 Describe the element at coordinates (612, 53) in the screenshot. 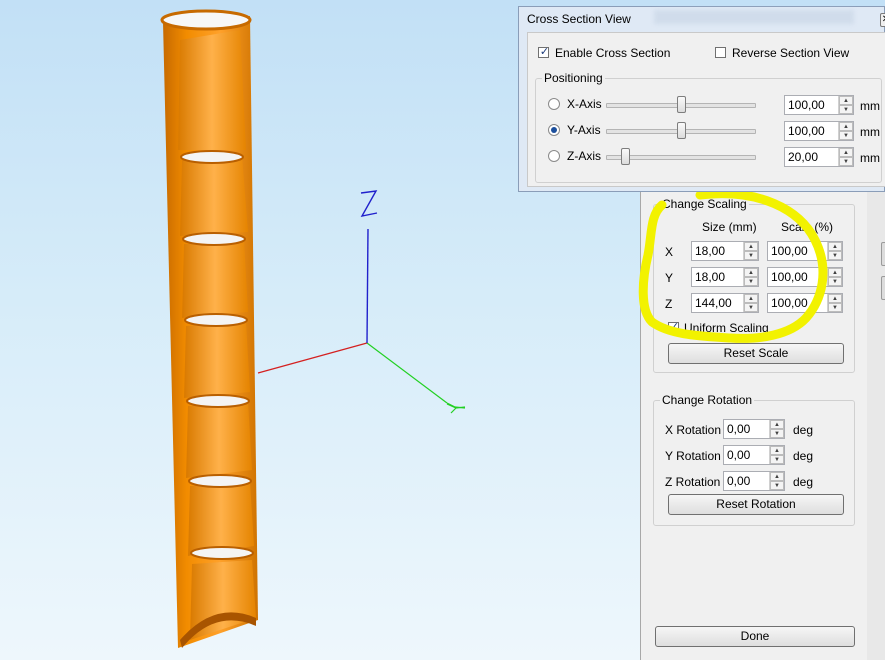

I see `enable-cross-section-label: Enable Cross Section` at that location.